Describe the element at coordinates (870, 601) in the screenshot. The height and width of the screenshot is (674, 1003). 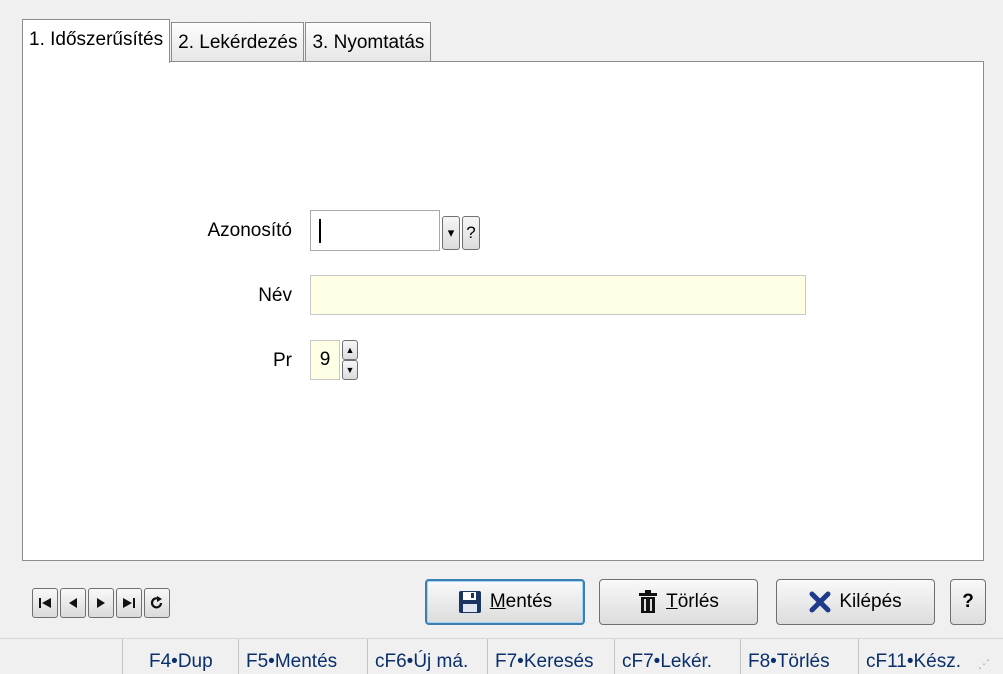
I see `exit-button-label: Kilépés` at that location.